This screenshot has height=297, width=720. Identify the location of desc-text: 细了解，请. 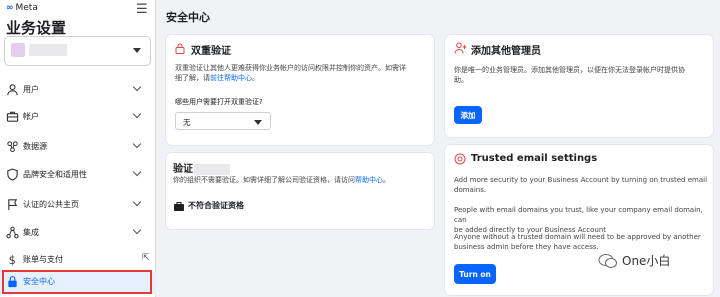
(192, 78).